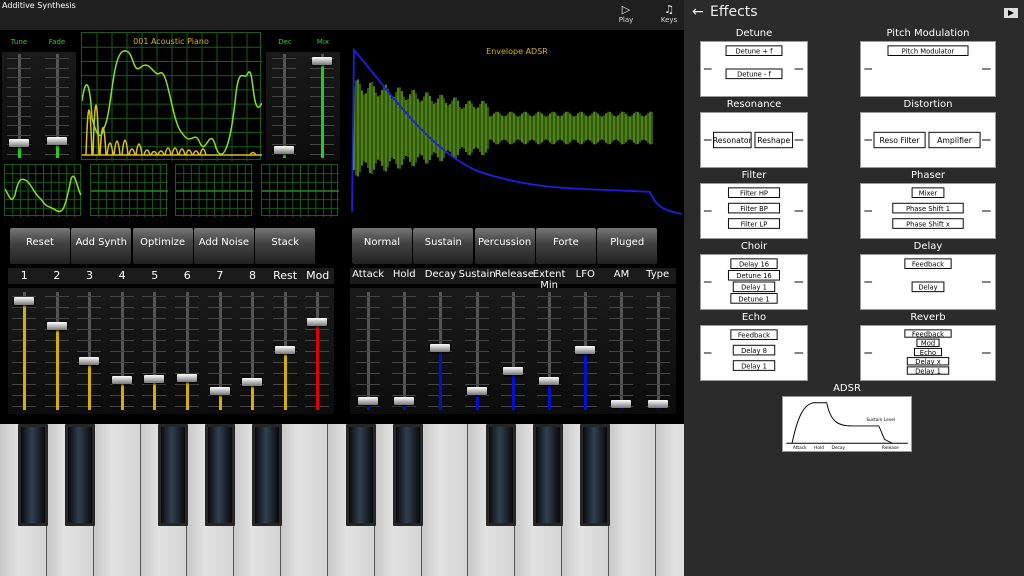  What do you see at coordinates (322, 106) in the screenshot?
I see `mix-slider` at bounding box center [322, 106].